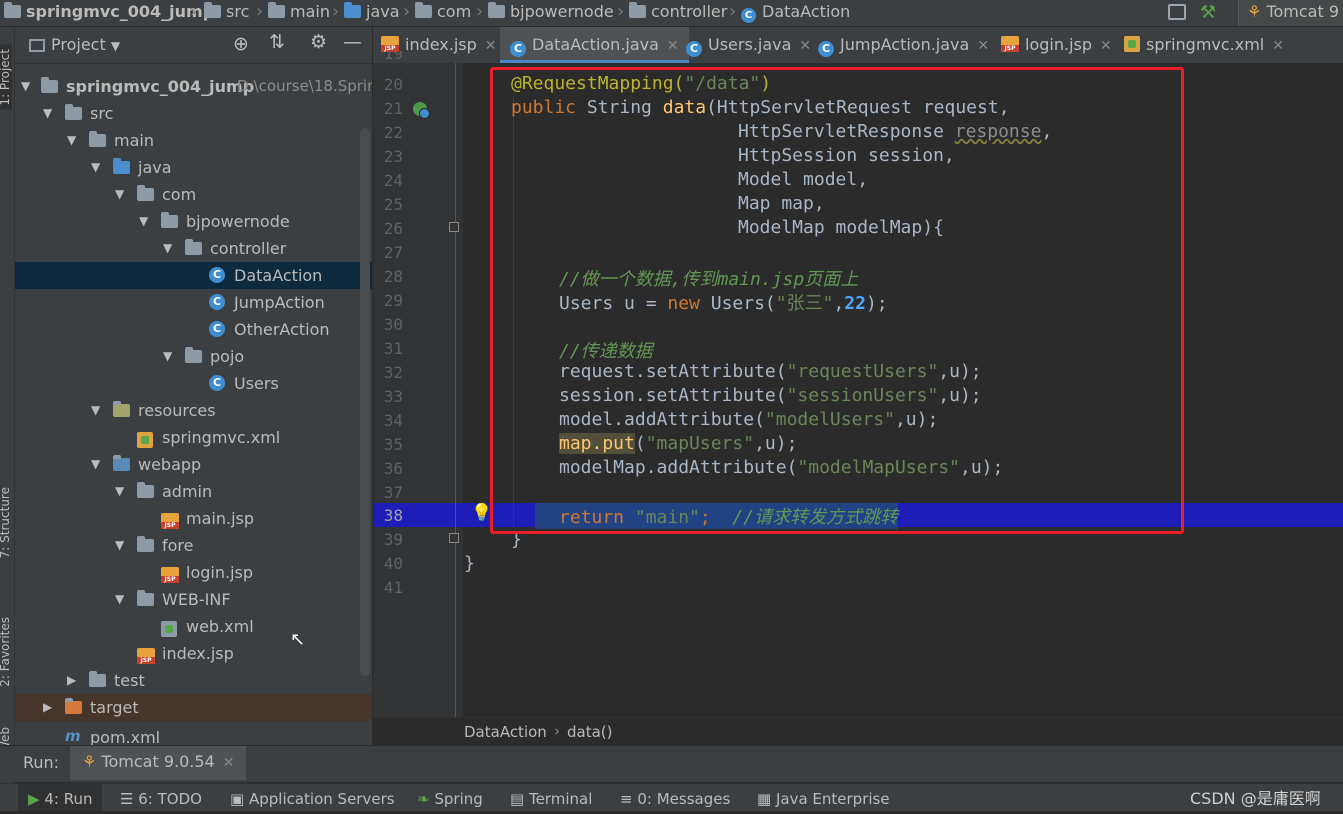 Image resolution: width=1343 pixels, height=814 pixels. Describe the element at coordinates (6, 522) in the screenshot. I see `structure-toolwindow-tab: 7: Structure` at that location.